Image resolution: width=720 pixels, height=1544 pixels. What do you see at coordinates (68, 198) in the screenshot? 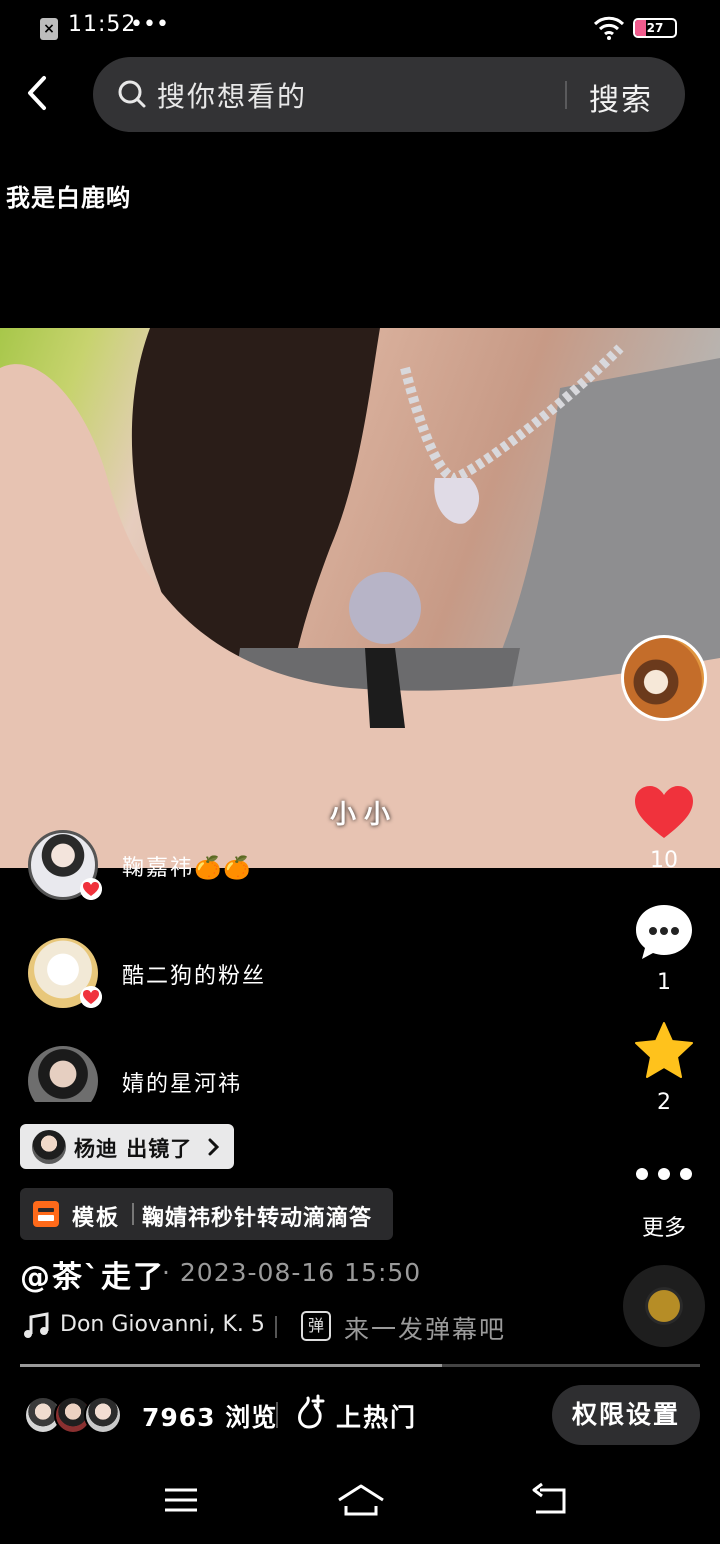
I see `post-caption: 我是白鹿哟` at bounding box center [68, 198].